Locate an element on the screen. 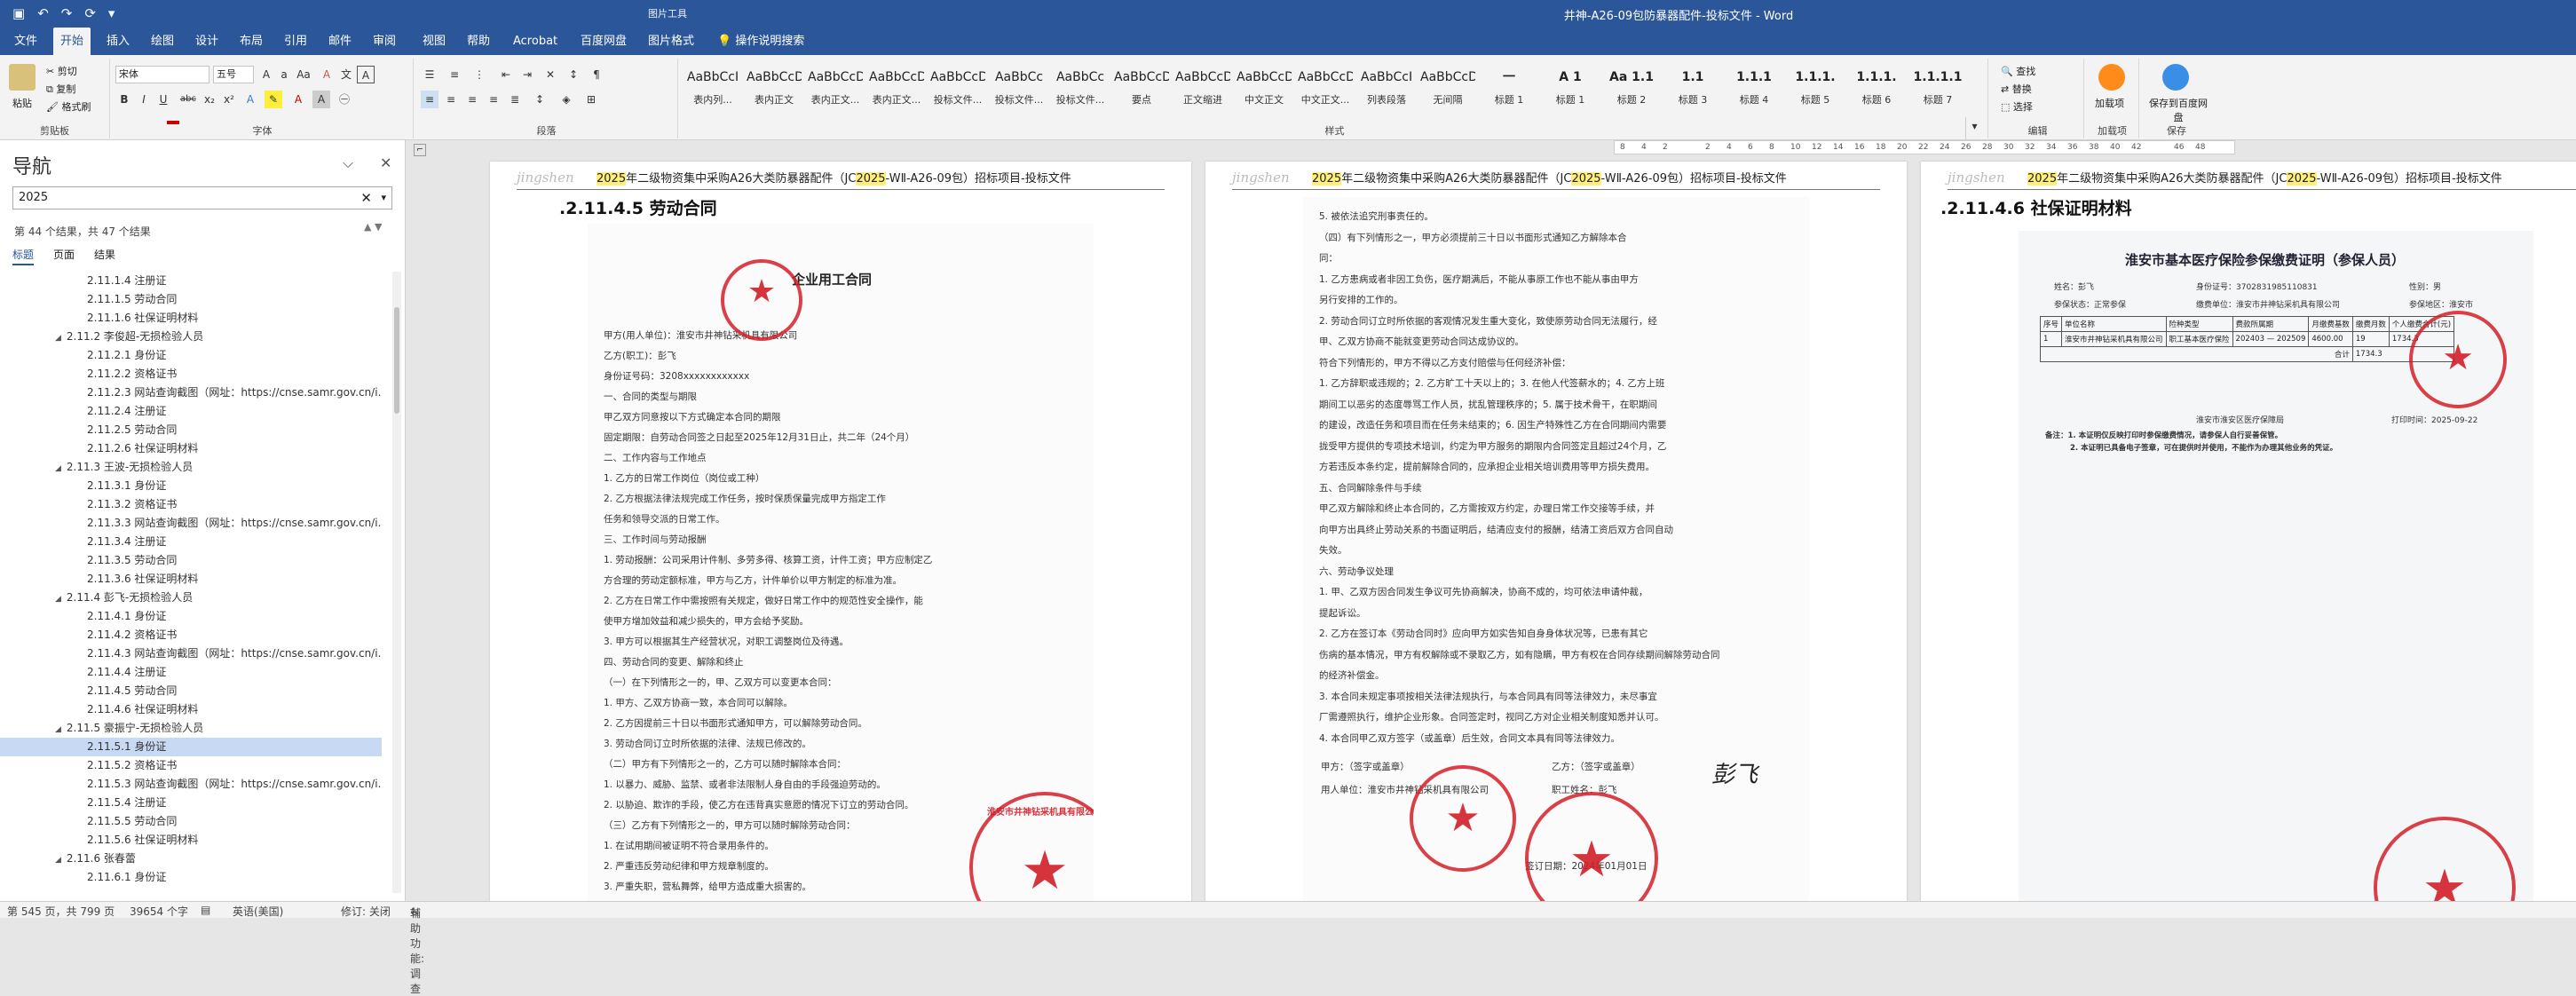  nav-heading-item: 2.11.3.2 资格证书 is located at coordinates (191, 504).